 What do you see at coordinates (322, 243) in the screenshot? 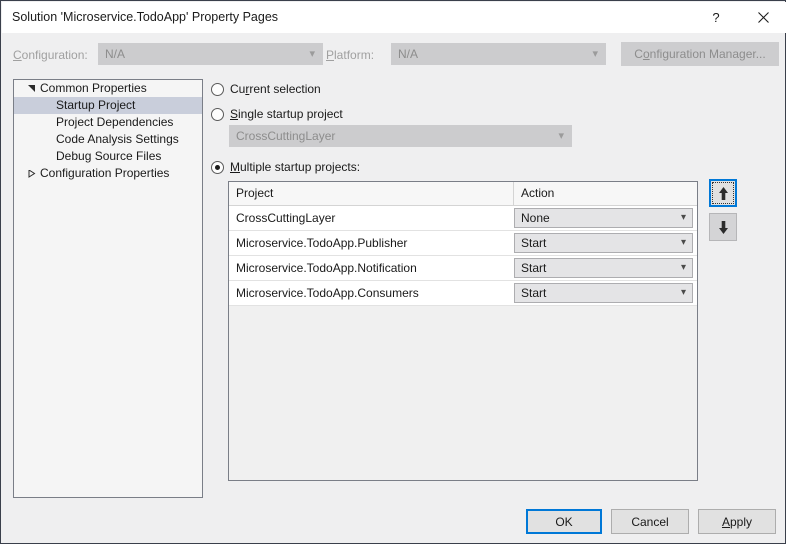
I see `cell-project-name: Microservice.TodoApp.Publisher` at bounding box center [322, 243].